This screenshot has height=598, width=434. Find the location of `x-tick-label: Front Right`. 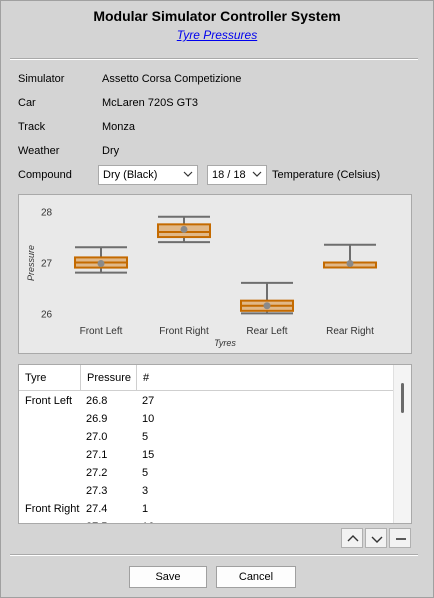

x-tick-label: Front Right is located at coordinates (184, 331).